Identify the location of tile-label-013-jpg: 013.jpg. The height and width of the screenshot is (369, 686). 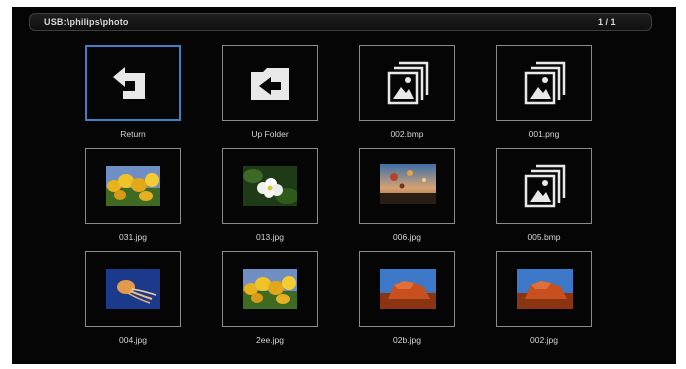
(270, 237).